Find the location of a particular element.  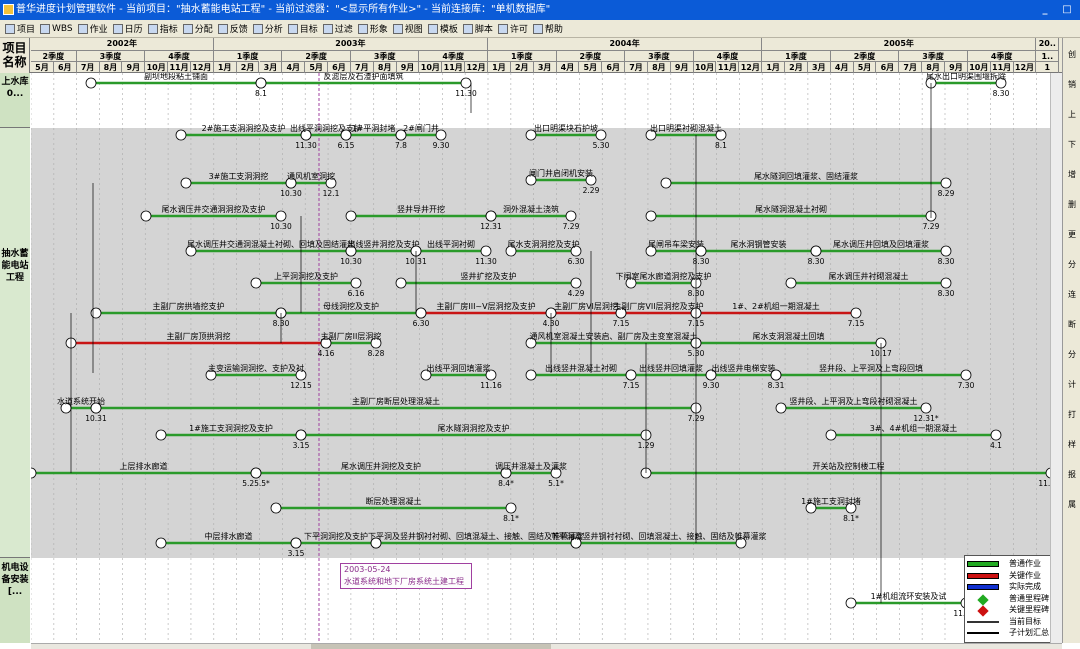

quarter-cell: 1季度 is located at coordinates (248, 55).